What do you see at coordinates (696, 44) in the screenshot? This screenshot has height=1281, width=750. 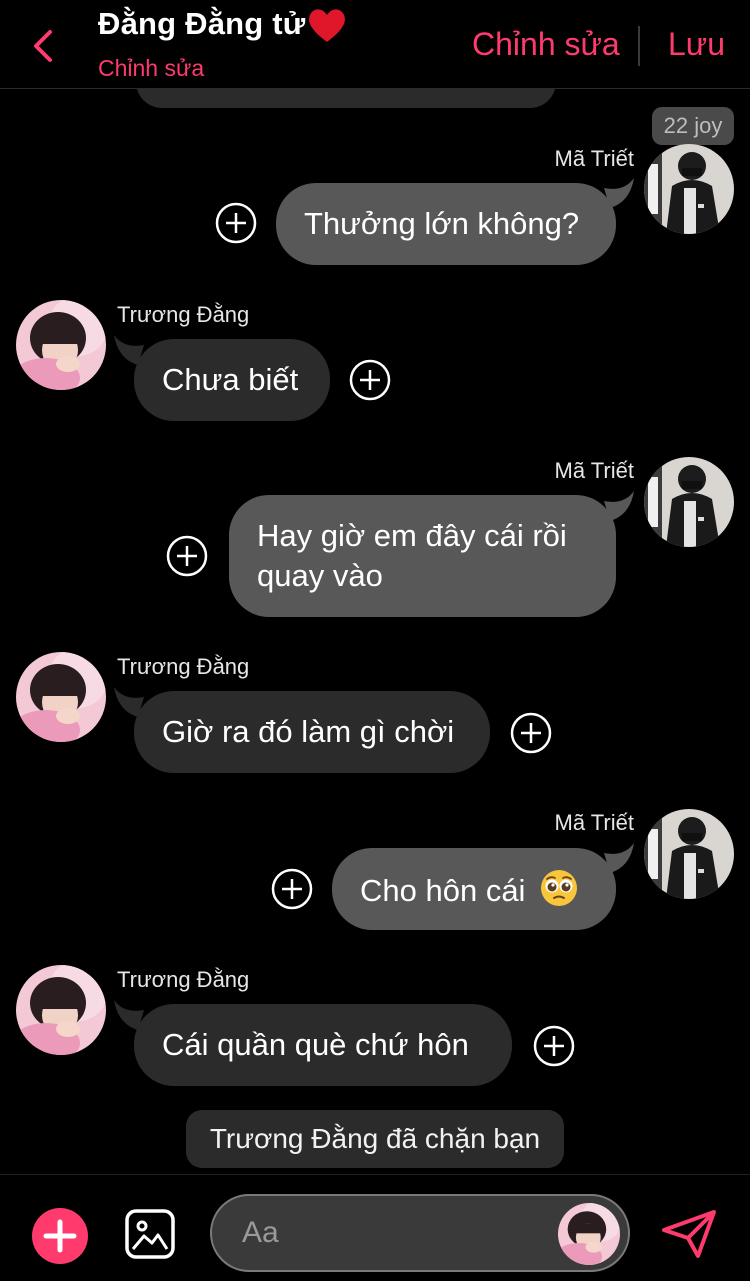 I see `save-button: Lưu` at bounding box center [696, 44].